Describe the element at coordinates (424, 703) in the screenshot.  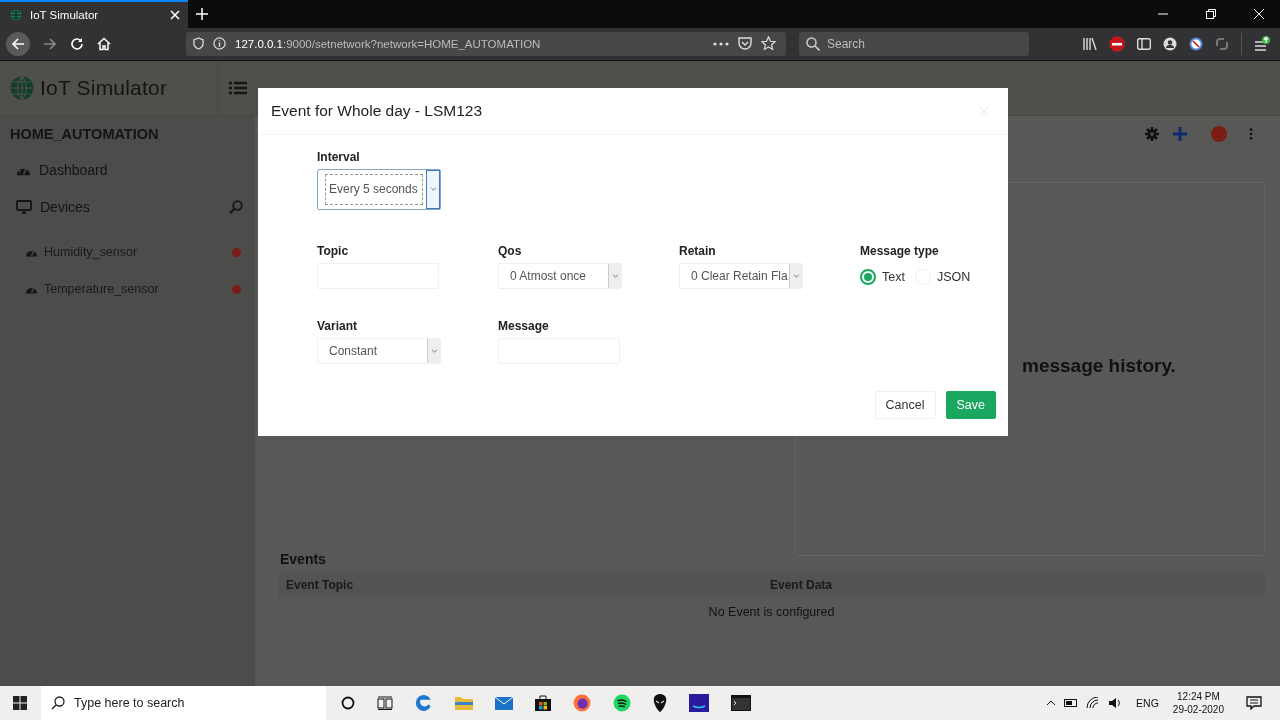
I see `edge-icon` at that location.